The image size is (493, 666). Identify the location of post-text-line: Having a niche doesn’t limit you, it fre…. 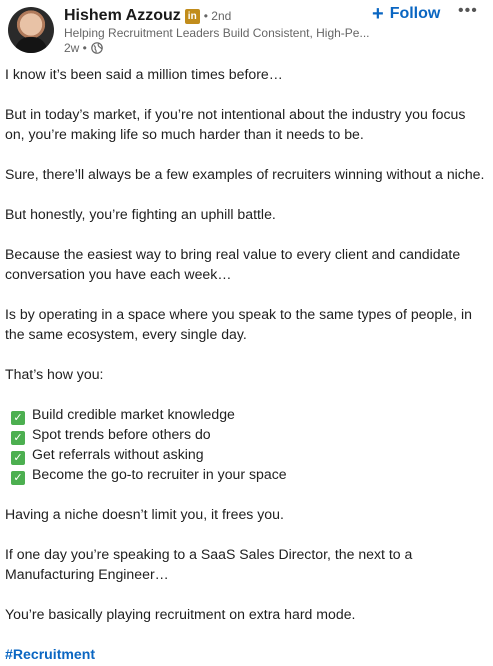
(144, 514).